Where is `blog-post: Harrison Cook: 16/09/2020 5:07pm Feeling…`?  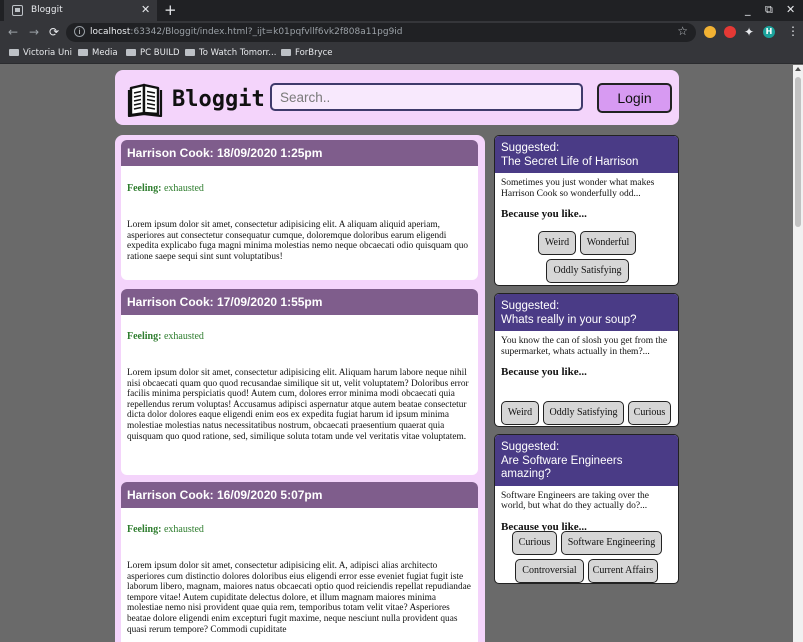
blog-post: Harrison Cook: 16/09/2020 5:07pm Feeling… is located at coordinates (299, 562).